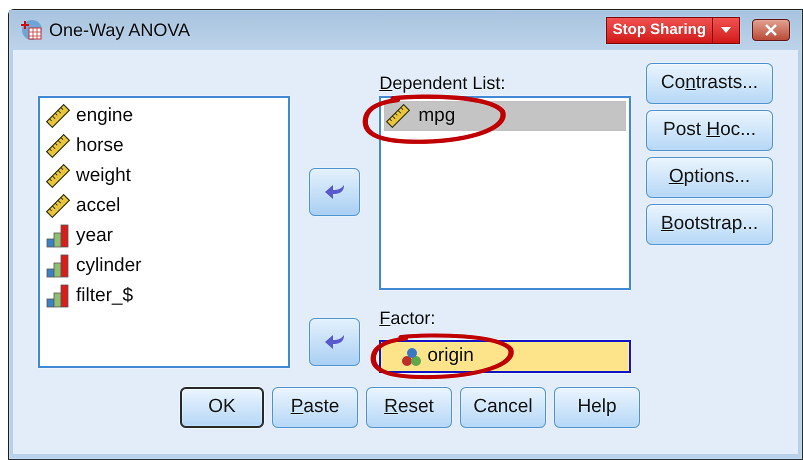 This screenshot has height=460, width=803. What do you see at coordinates (726, 30) in the screenshot?
I see `caret-icon` at bounding box center [726, 30].